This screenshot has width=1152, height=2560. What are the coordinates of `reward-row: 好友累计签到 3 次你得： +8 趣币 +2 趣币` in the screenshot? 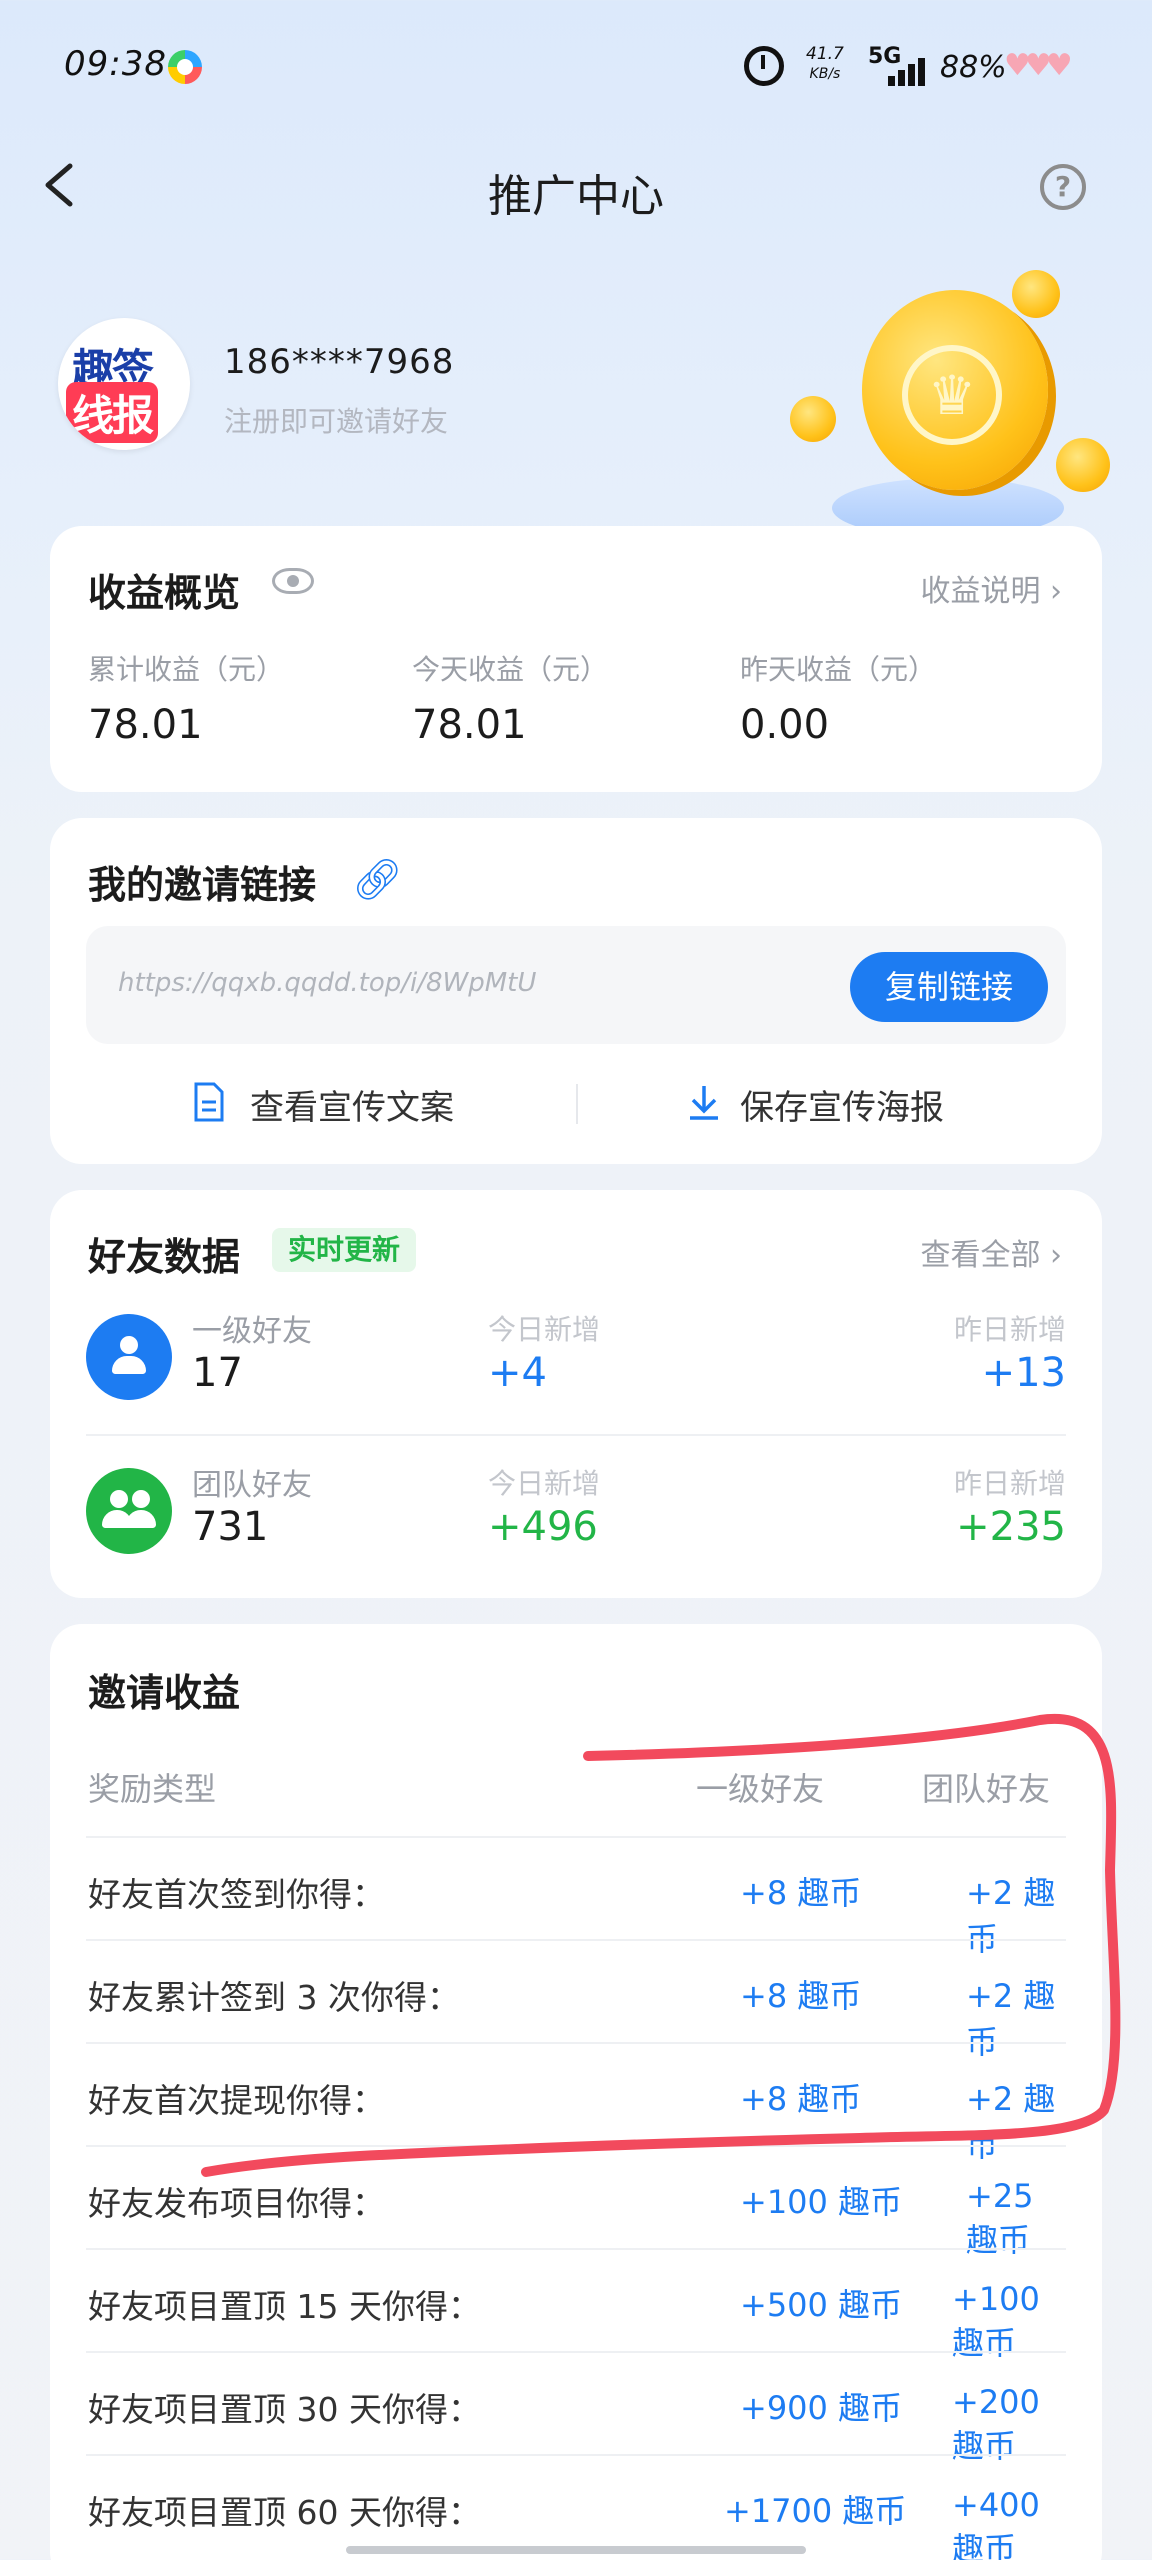 It's located at (576, 2000).